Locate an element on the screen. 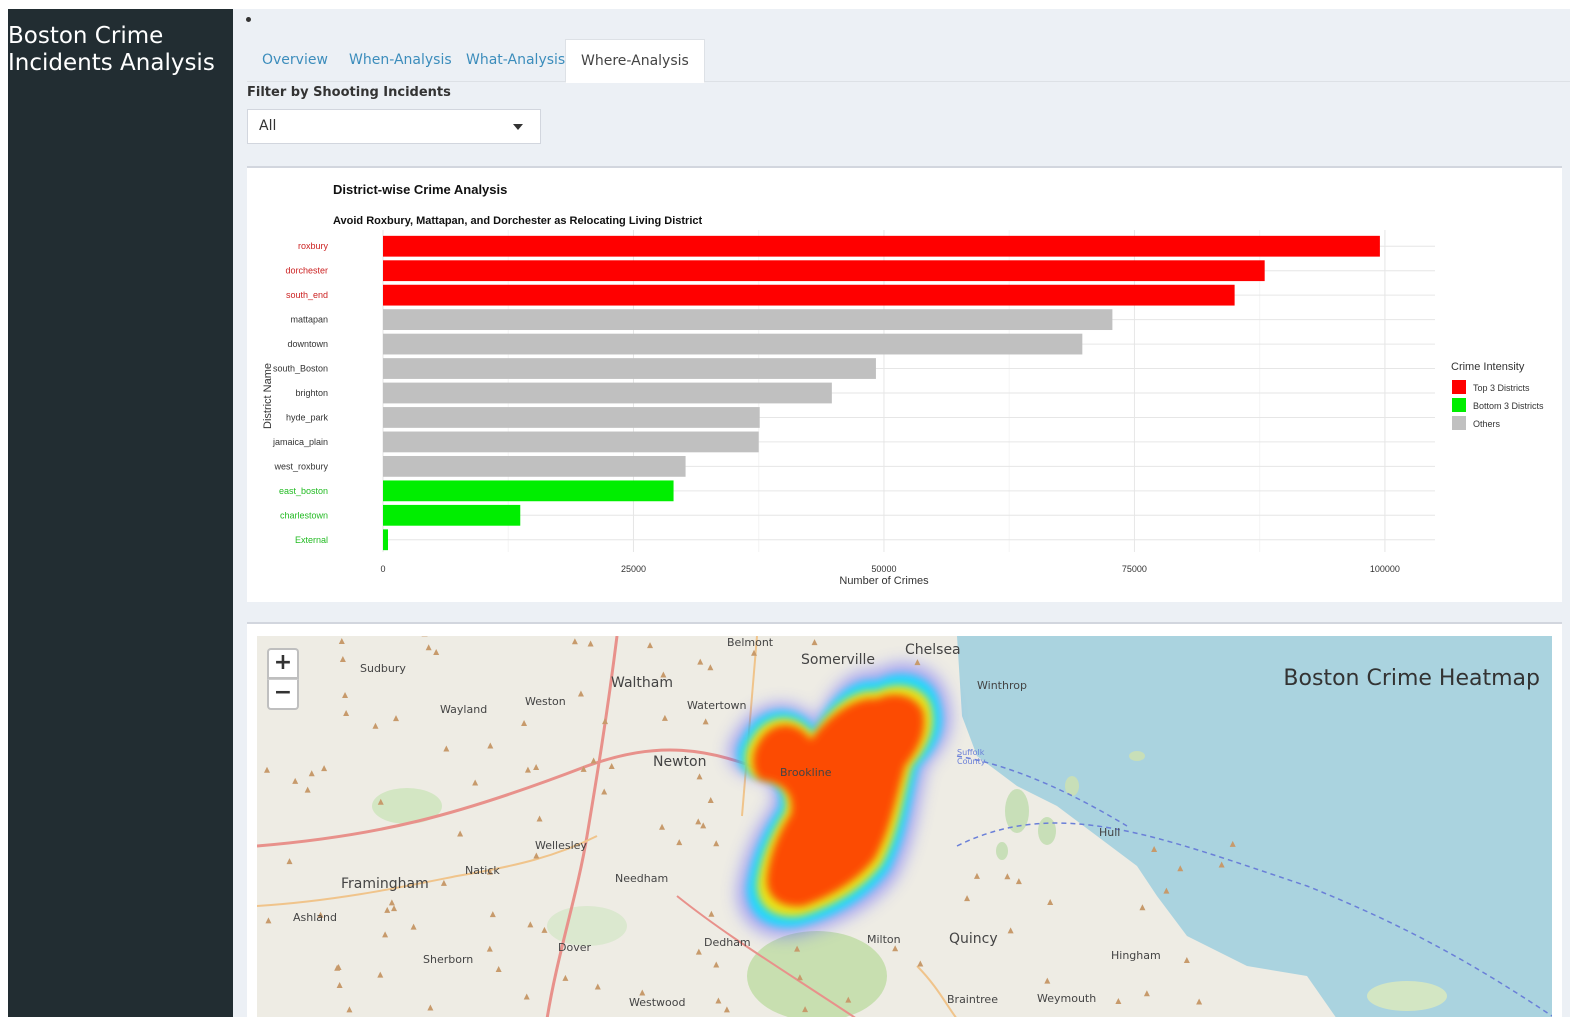 This screenshot has height=1017, width=1570. bar-mattapan is located at coordinates (748, 320).